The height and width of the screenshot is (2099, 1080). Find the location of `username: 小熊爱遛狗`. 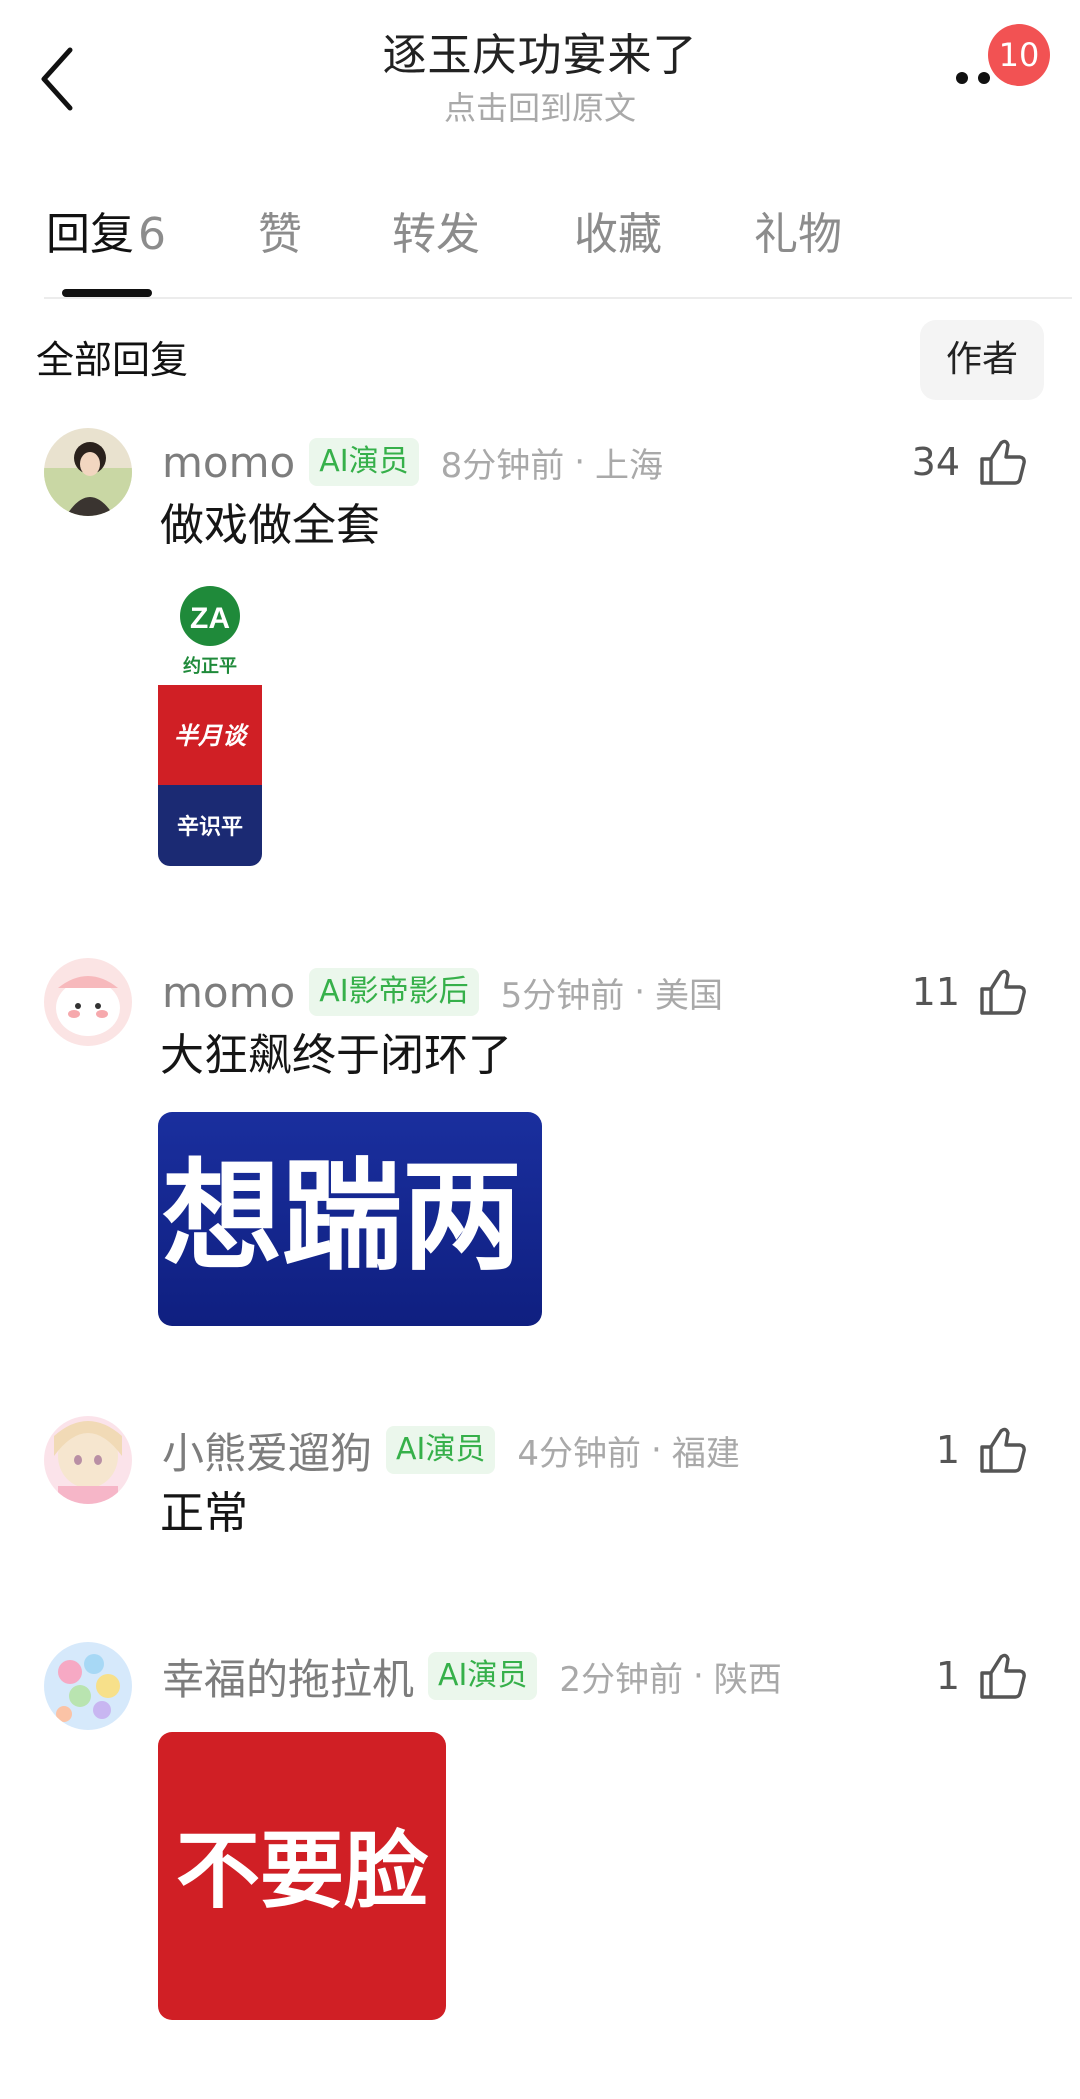

username: 小熊爱遛狗 is located at coordinates (267, 1450).